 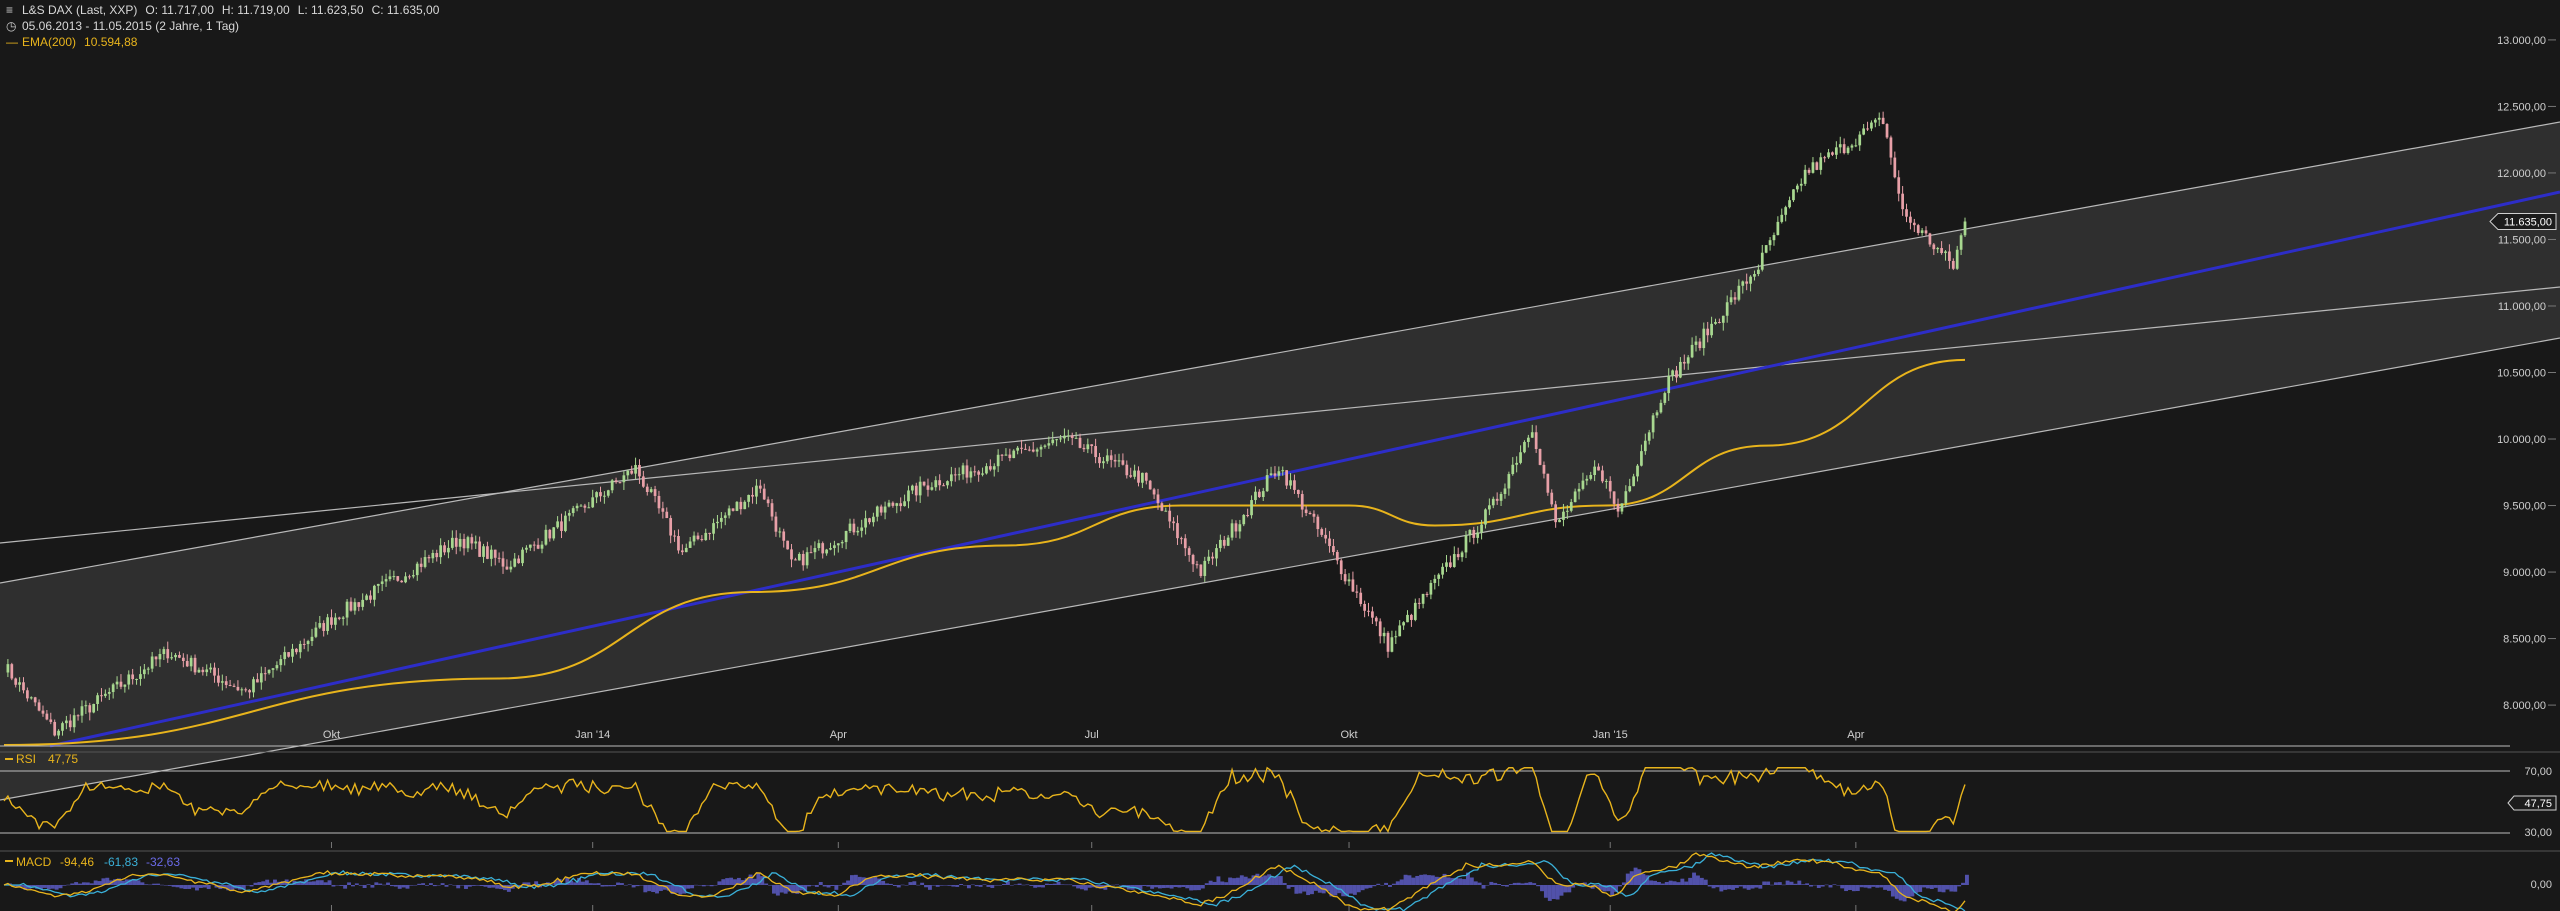 What do you see at coordinates (838, 735) in the screenshot?
I see `time-tick-label: Apr` at bounding box center [838, 735].